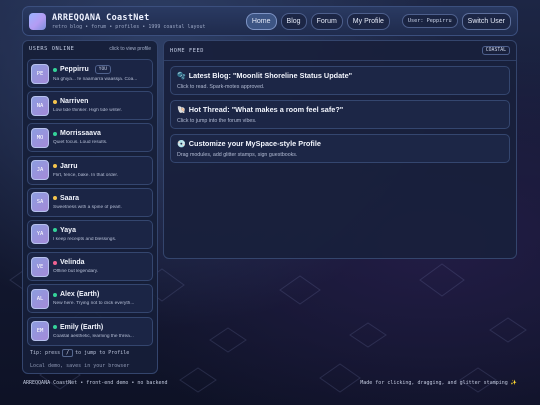 The width and height of the screenshot is (540, 405). I want to click on user-info: Velinda Offline but legendary., so click(101, 266).